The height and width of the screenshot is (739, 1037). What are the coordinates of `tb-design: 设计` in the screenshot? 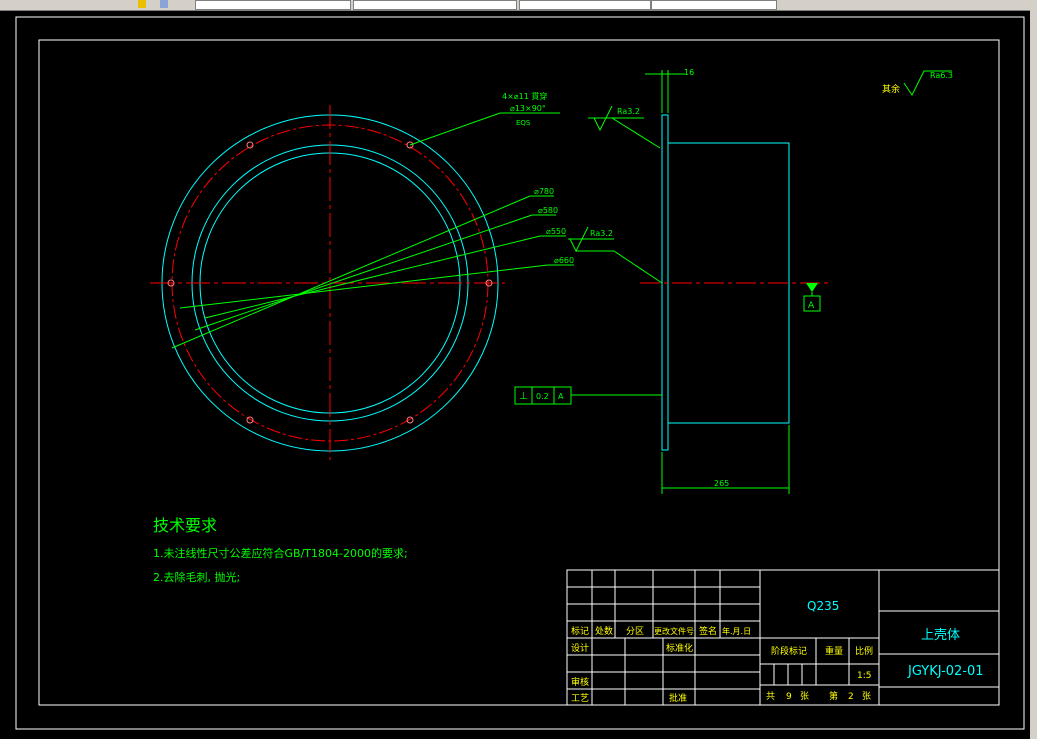 It's located at (580, 648).